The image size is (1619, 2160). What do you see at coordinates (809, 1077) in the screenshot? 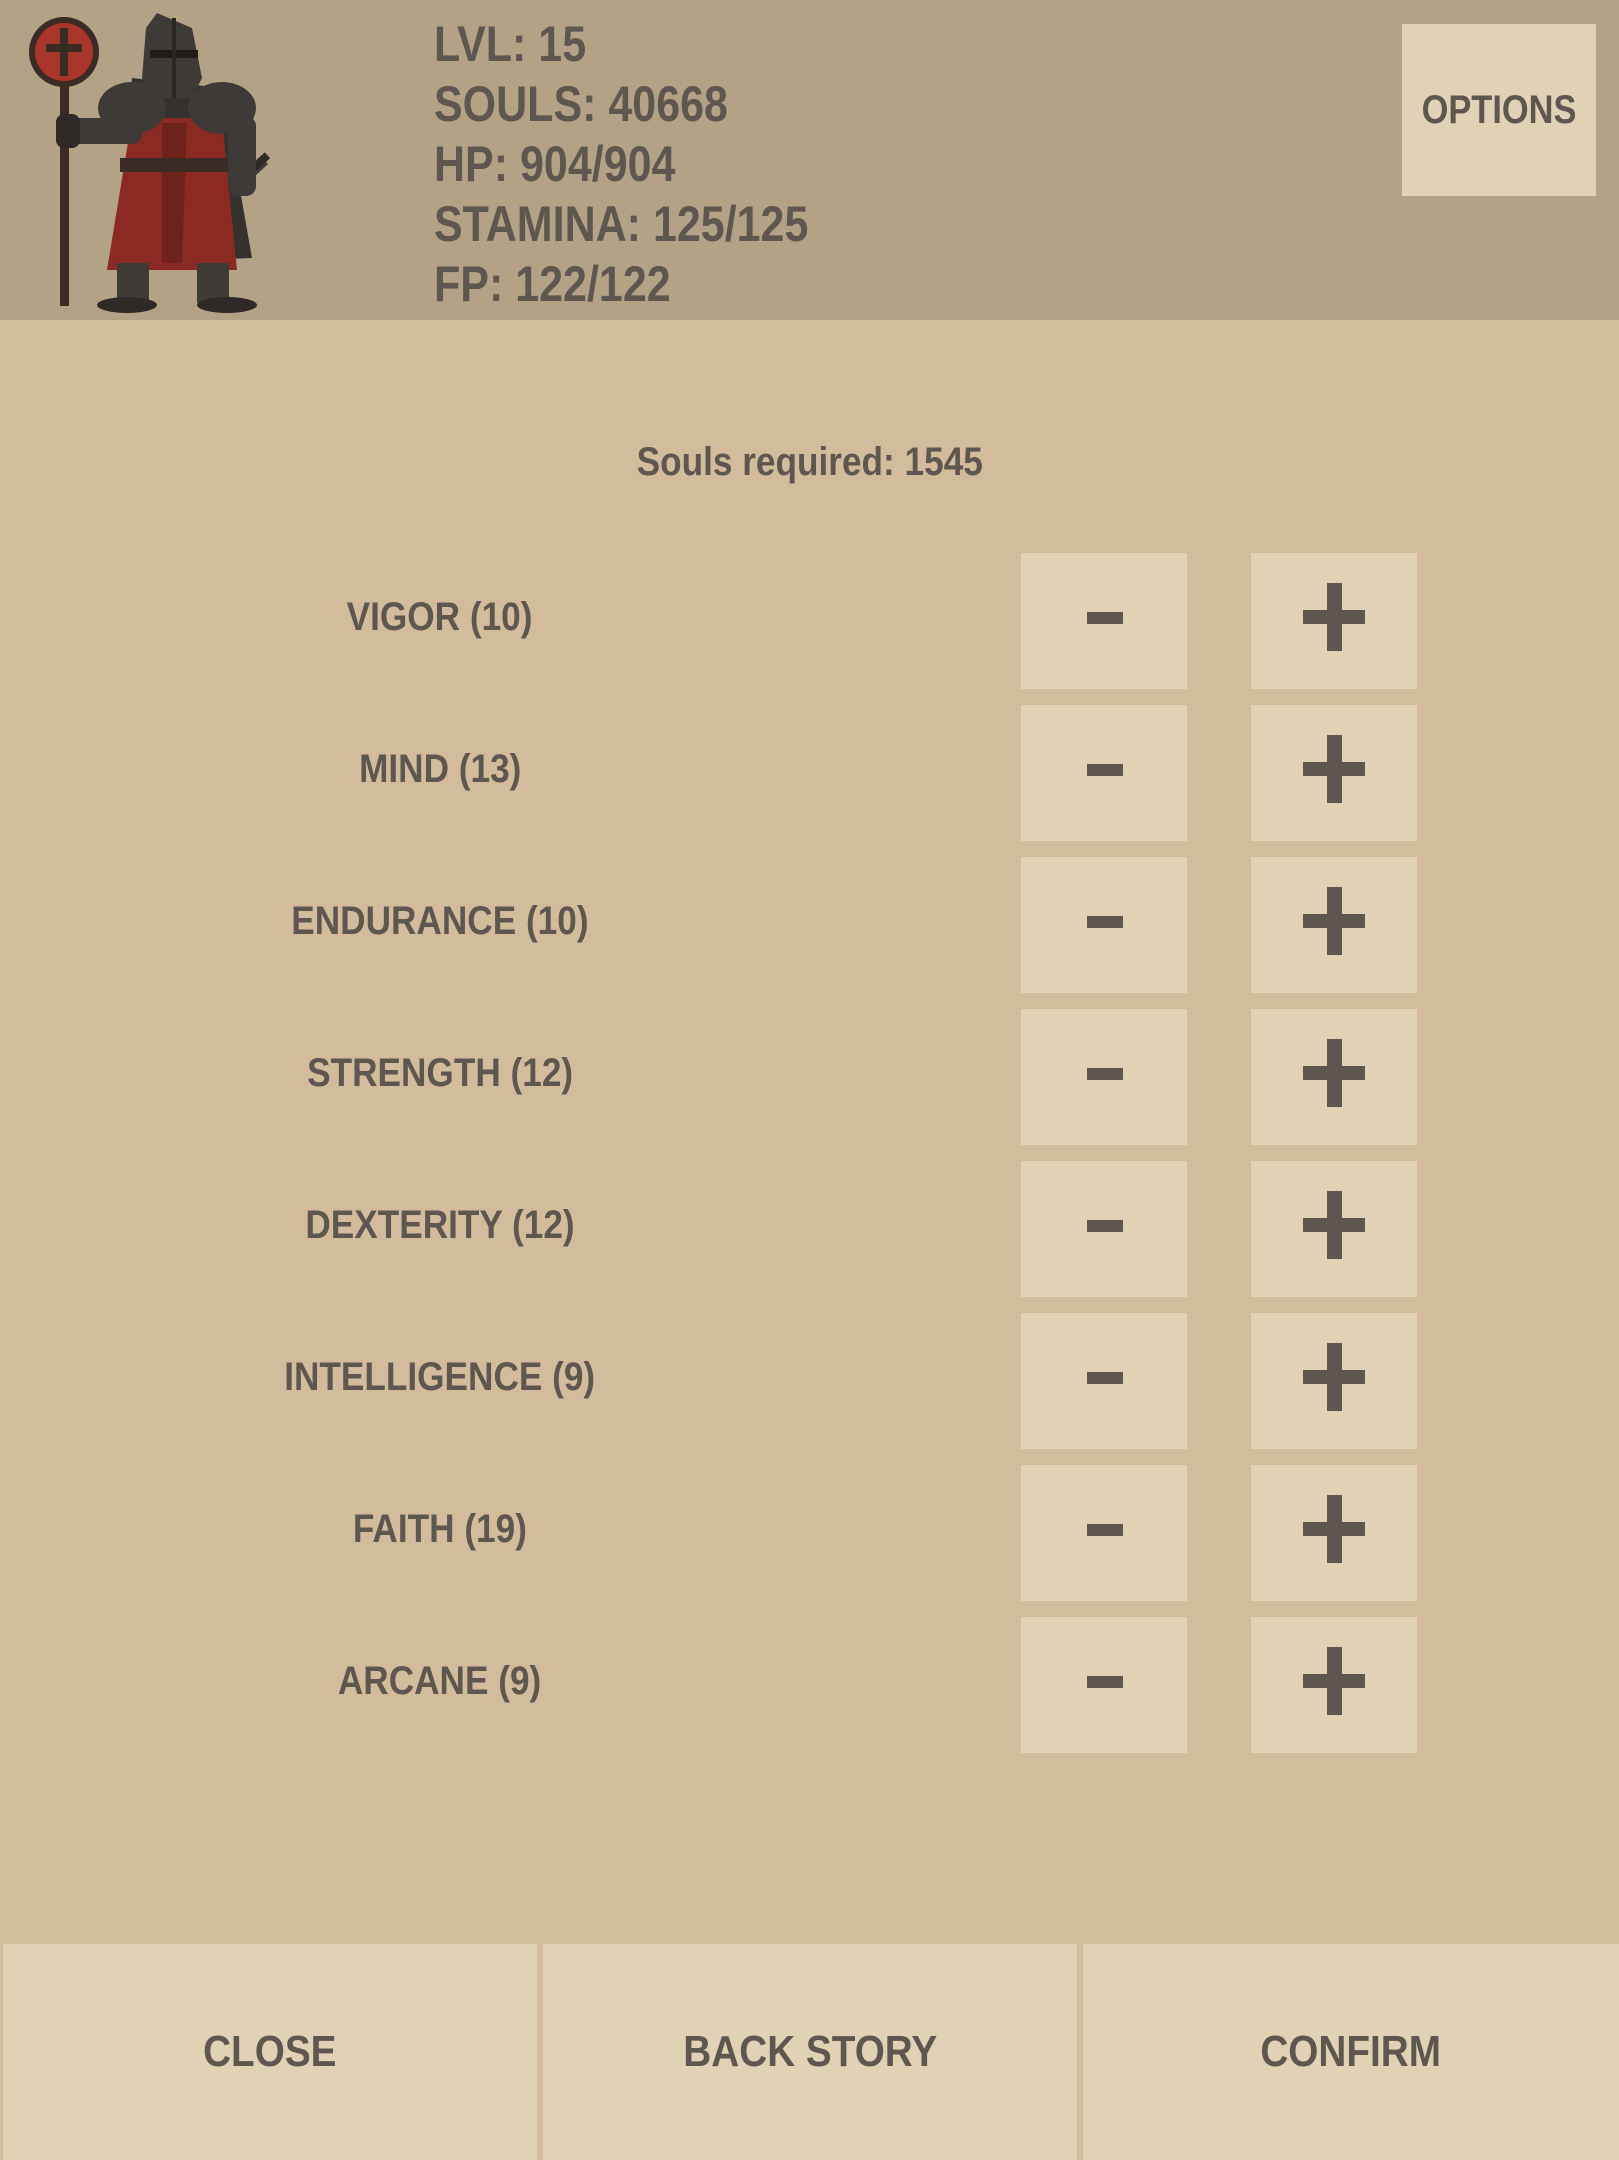
I see `attribute-row-strength: STRENGTH (12)` at bounding box center [809, 1077].